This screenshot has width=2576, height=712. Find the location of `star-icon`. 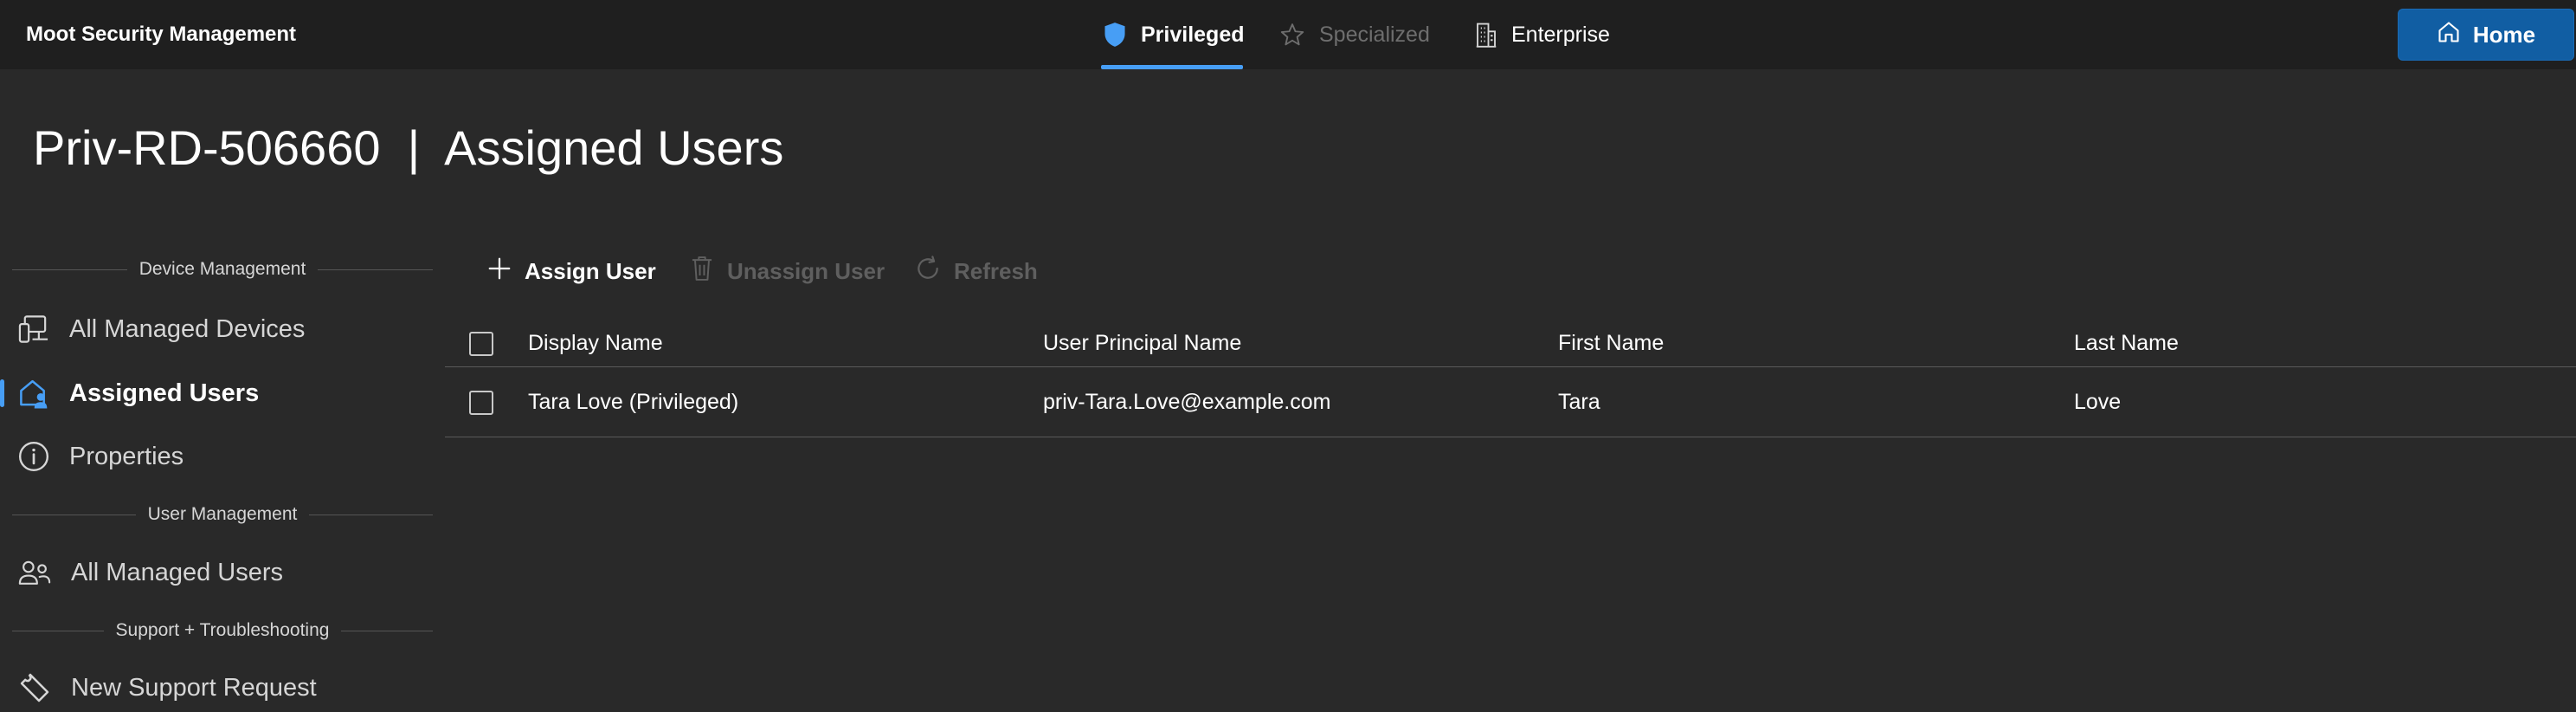

star-icon is located at coordinates (1292, 35).